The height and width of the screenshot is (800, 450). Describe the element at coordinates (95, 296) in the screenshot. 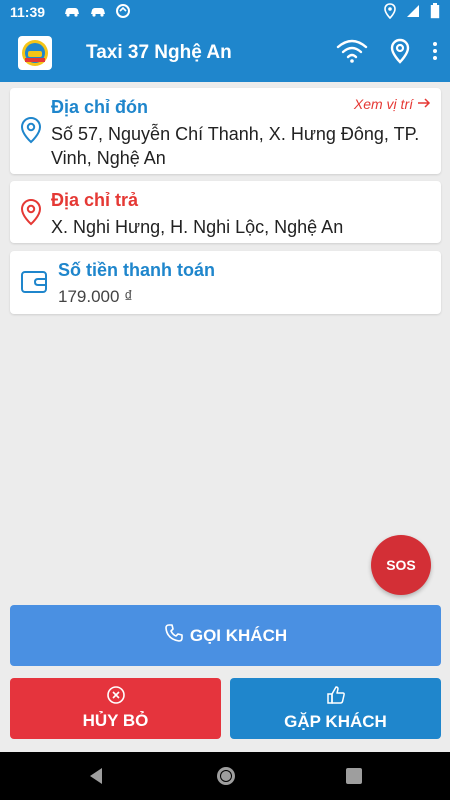

I see `payment-amount: 179.000 ₫` at that location.